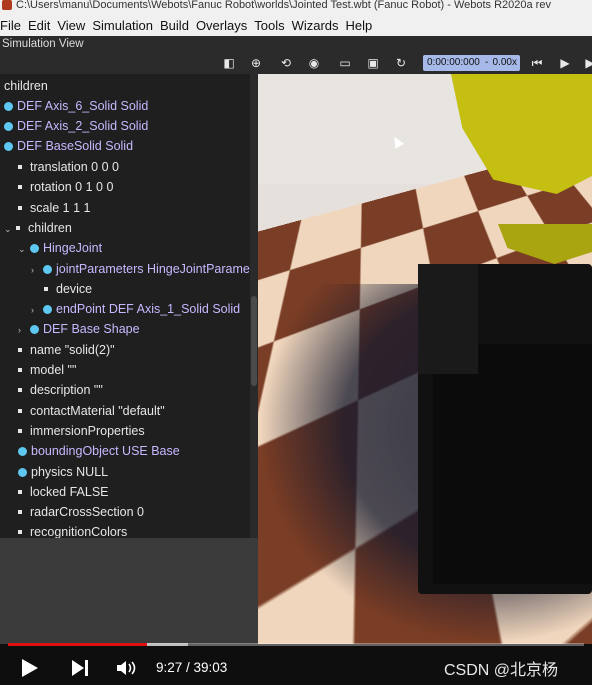 The width and height of the screenshot is (592, 685). Describe the element at coordinates (54, 208) in the screenshot. I see `tree-item: scale 1 1 1` at that location.